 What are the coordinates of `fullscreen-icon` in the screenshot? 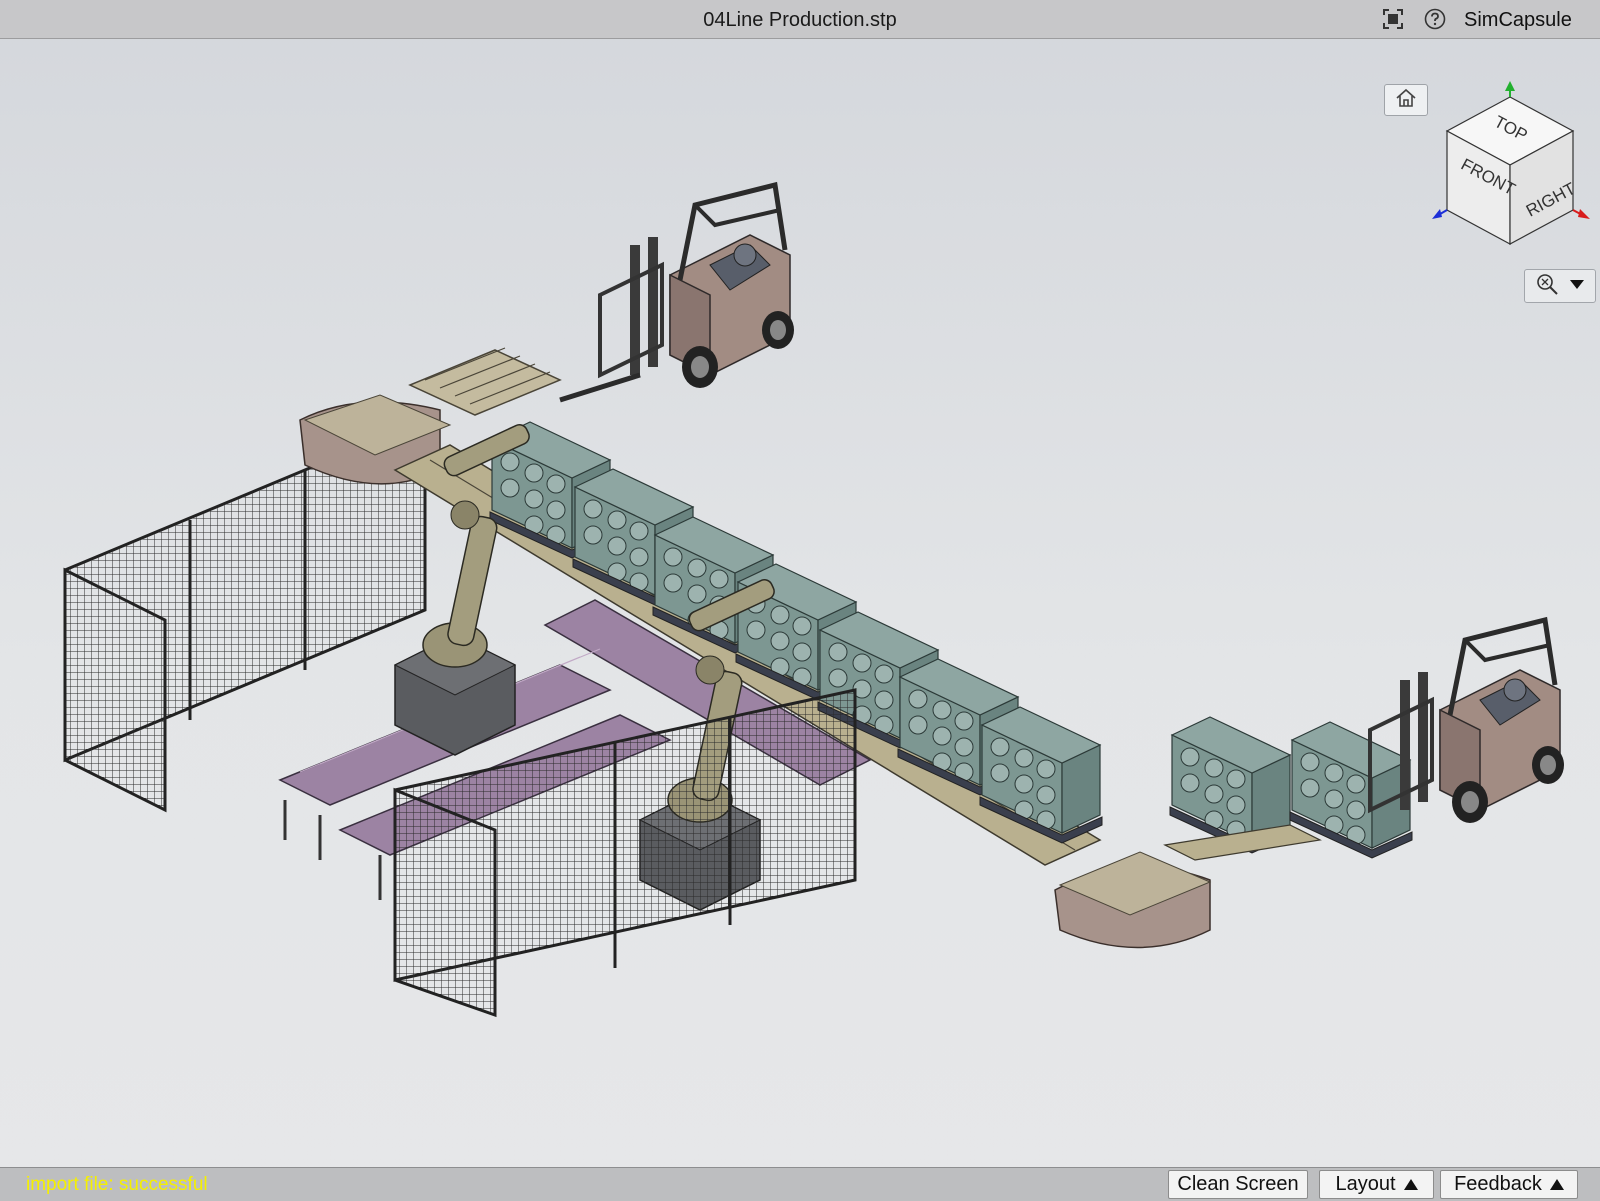 It's located at (1393, 19).